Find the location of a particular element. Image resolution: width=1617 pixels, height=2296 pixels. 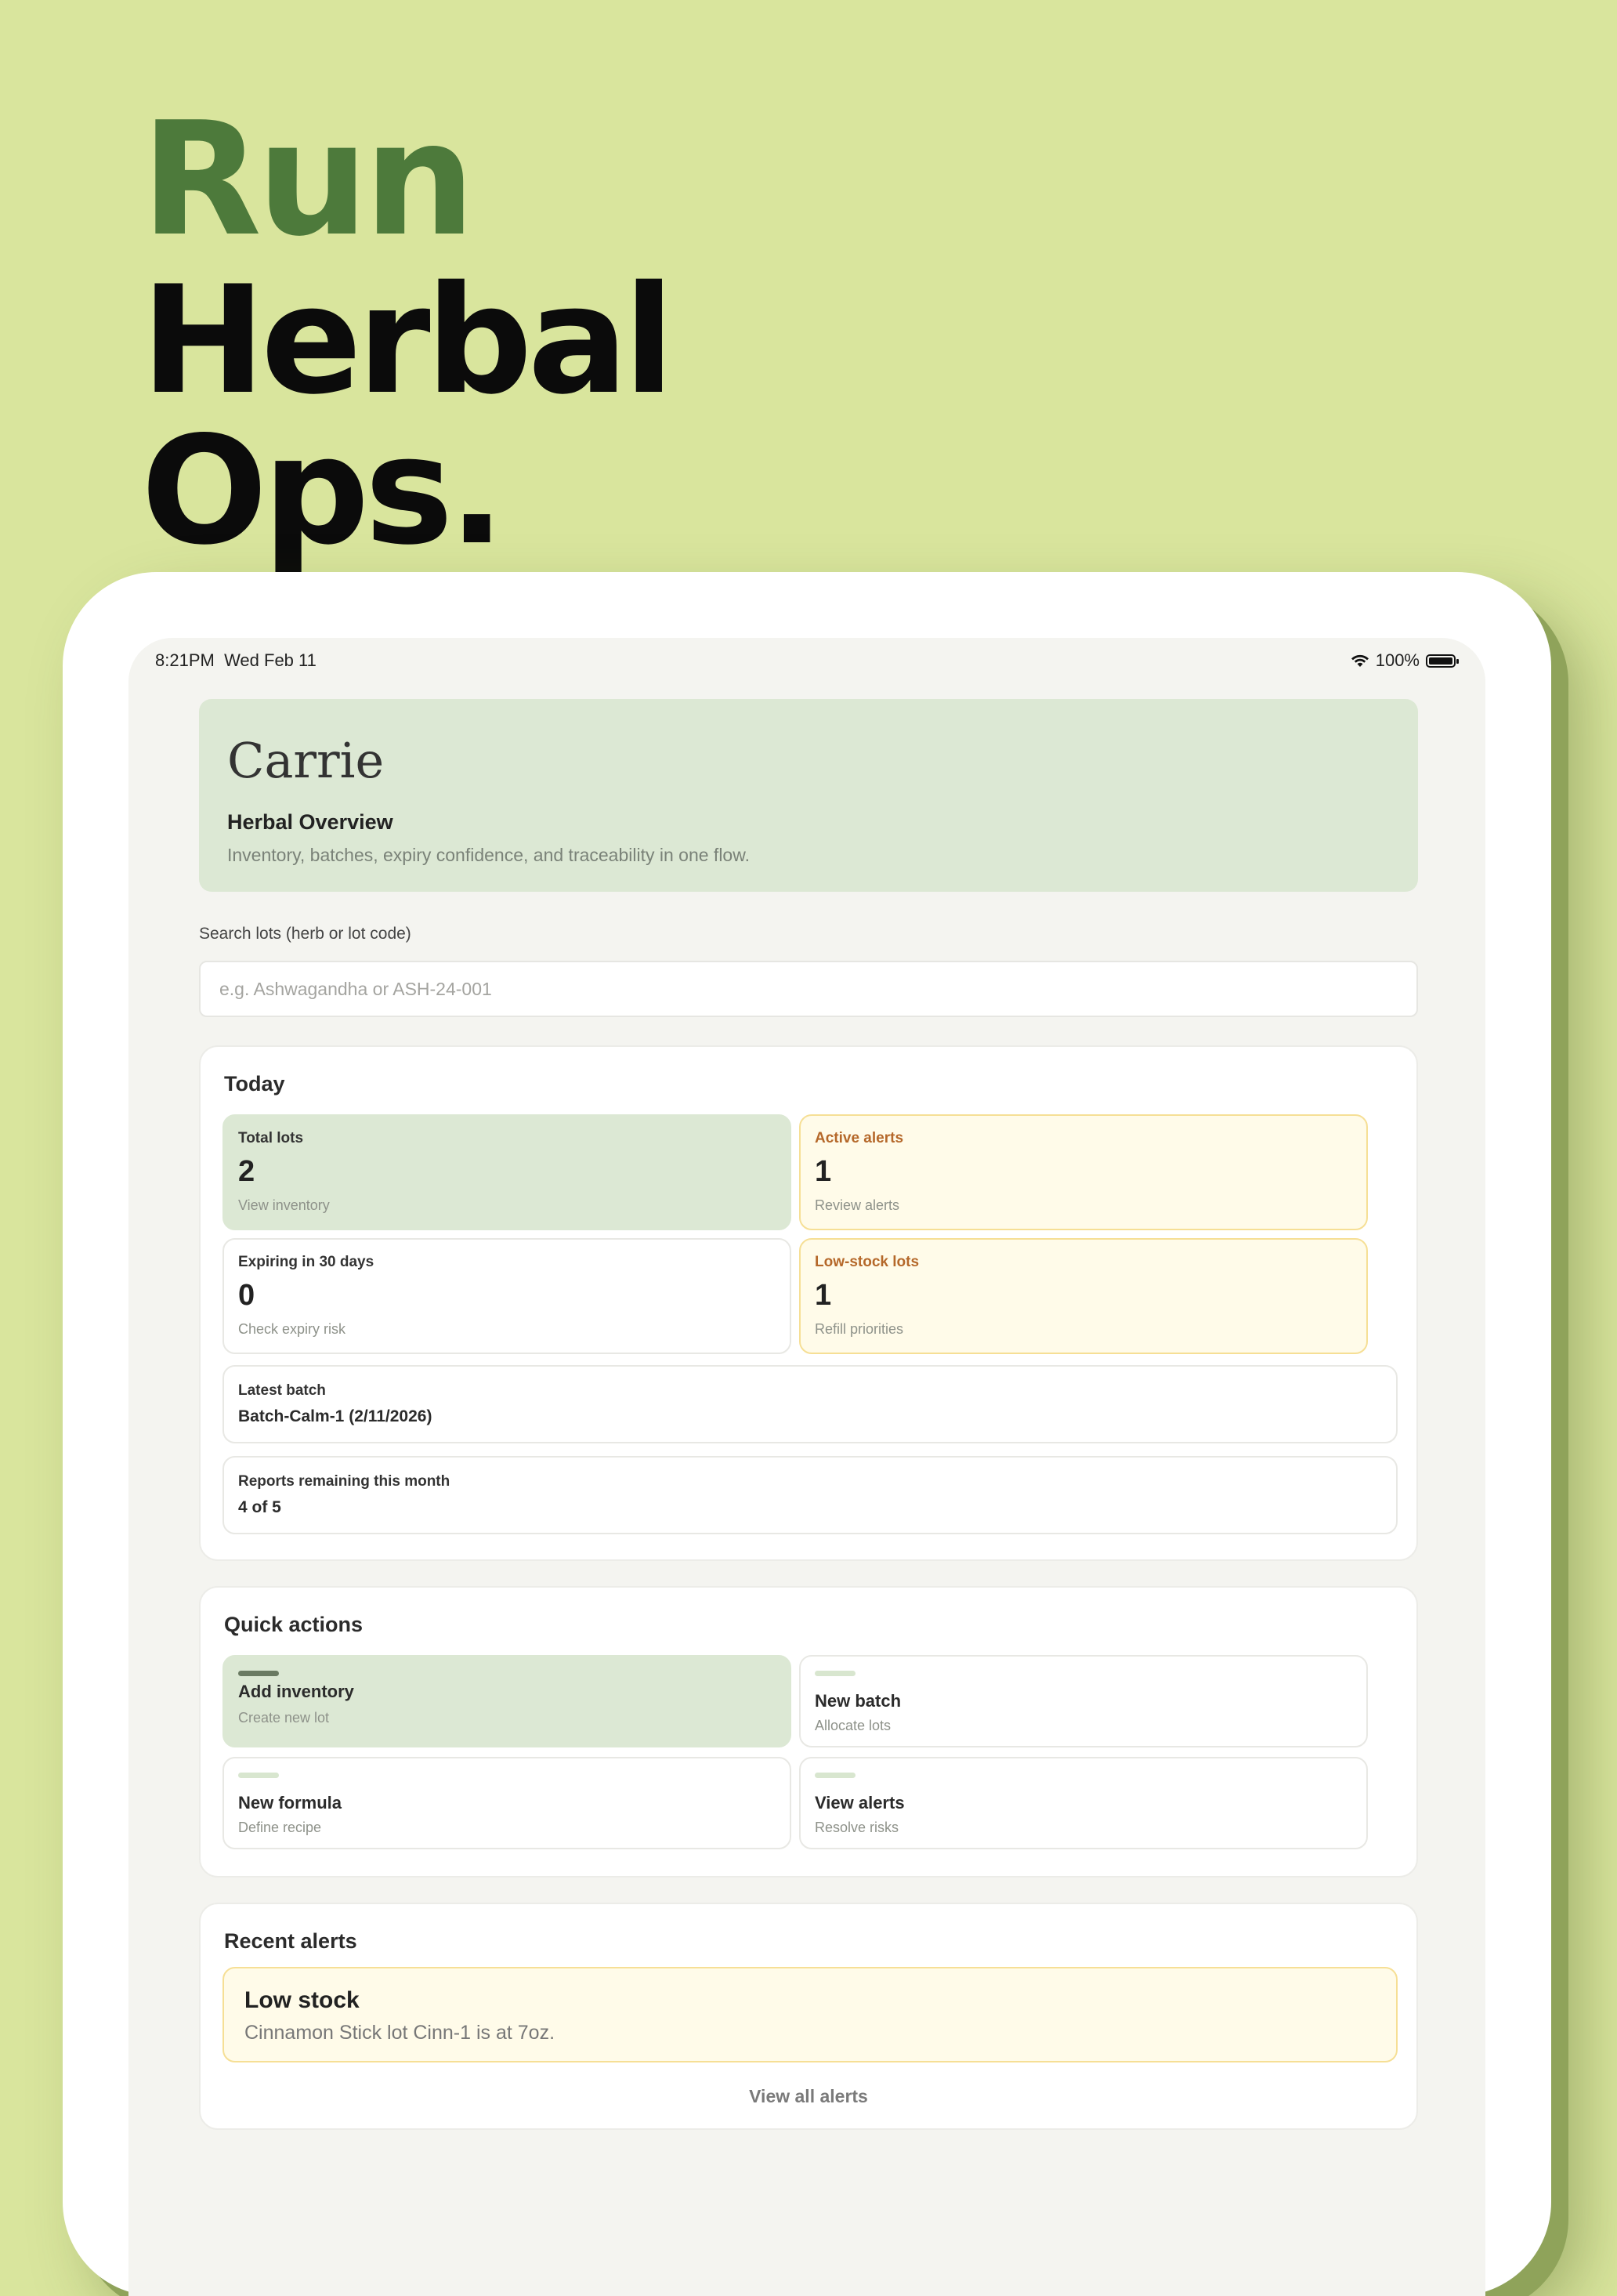

promo-headline: Run Herbal Ops. is located at coordinates (408, 333).